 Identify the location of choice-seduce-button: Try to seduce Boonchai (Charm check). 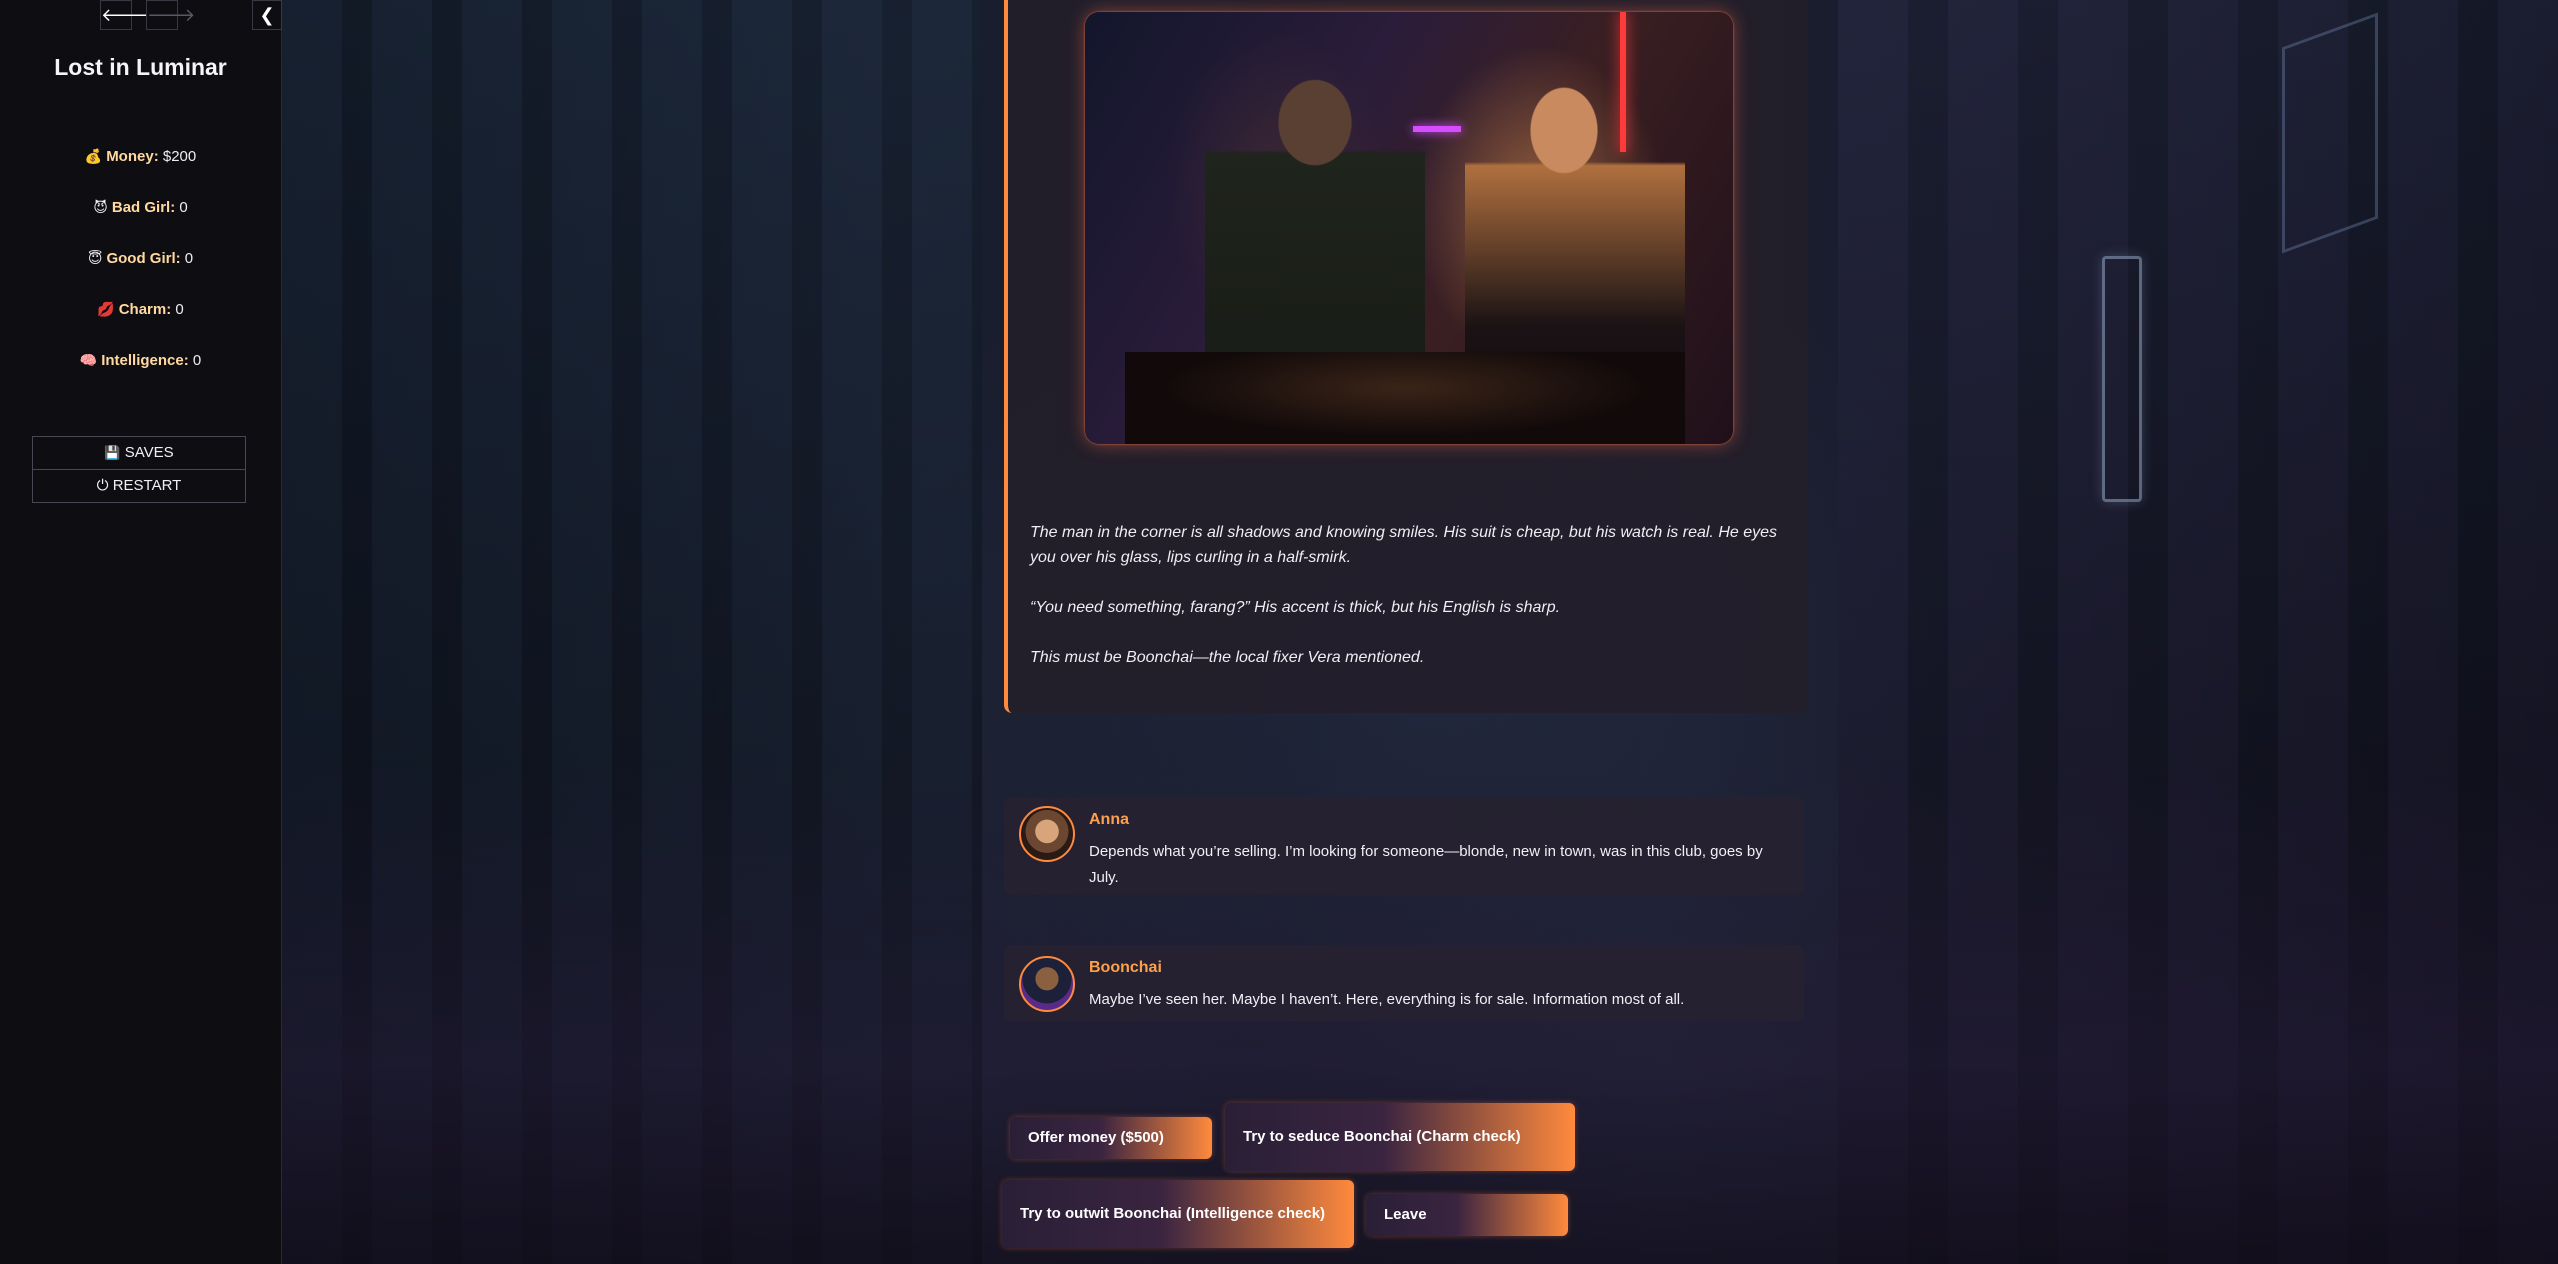
(1400, 1137).